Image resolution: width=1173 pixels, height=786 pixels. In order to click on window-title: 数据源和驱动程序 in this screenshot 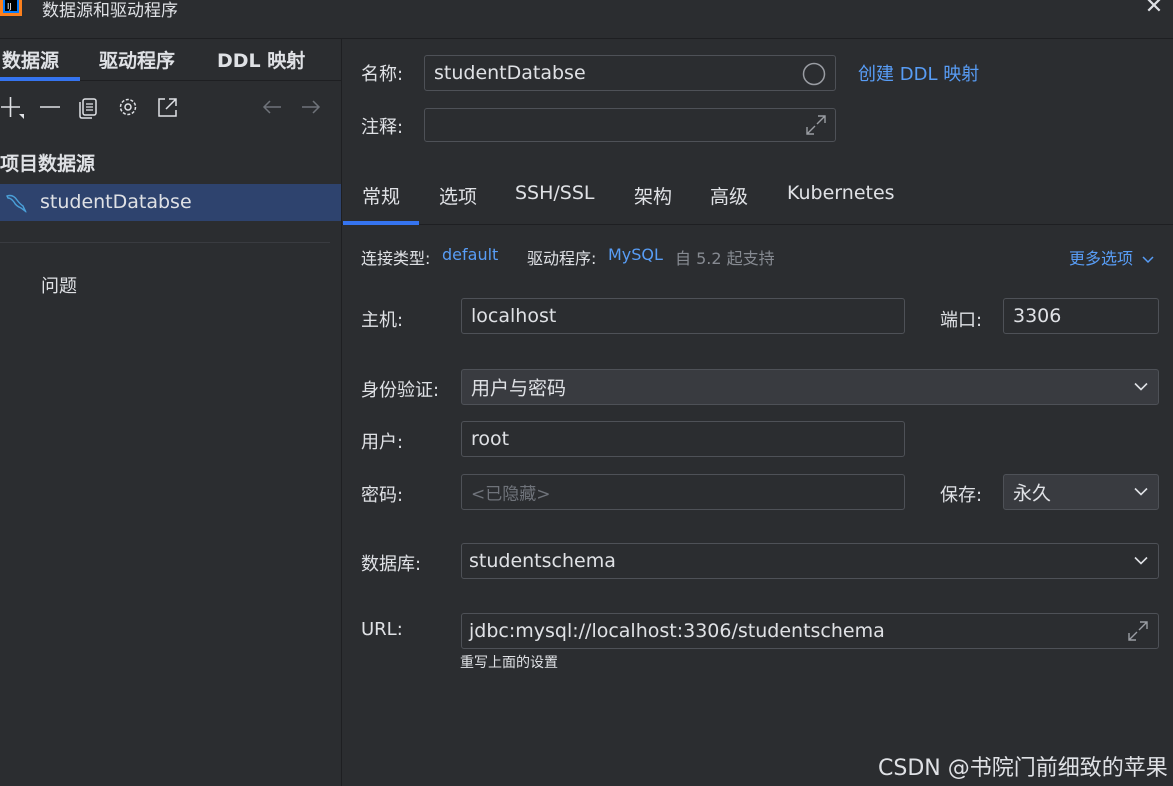, I will do `click(110, 11)`.